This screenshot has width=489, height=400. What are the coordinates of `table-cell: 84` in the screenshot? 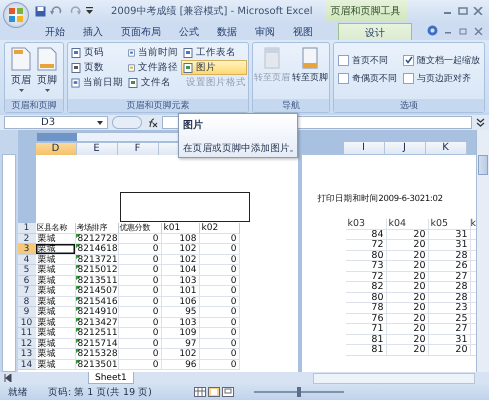 It's located at (366, 235).